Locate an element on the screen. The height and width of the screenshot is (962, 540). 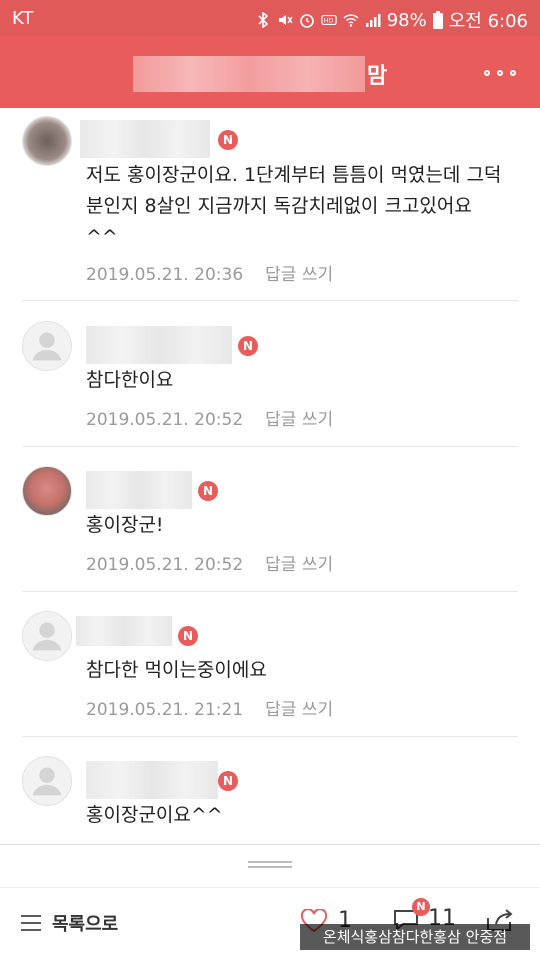
status-icons: HD 98% 오전 6:06 is located at coordinates (391, 20).